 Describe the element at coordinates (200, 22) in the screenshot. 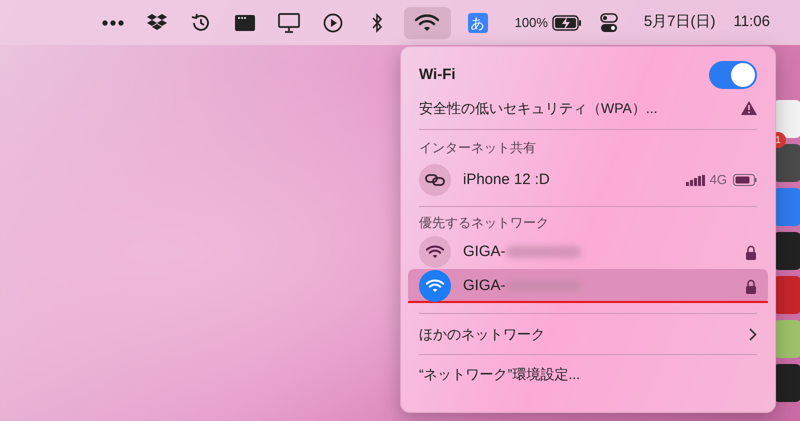

I see `history-clock-icon` at that location.